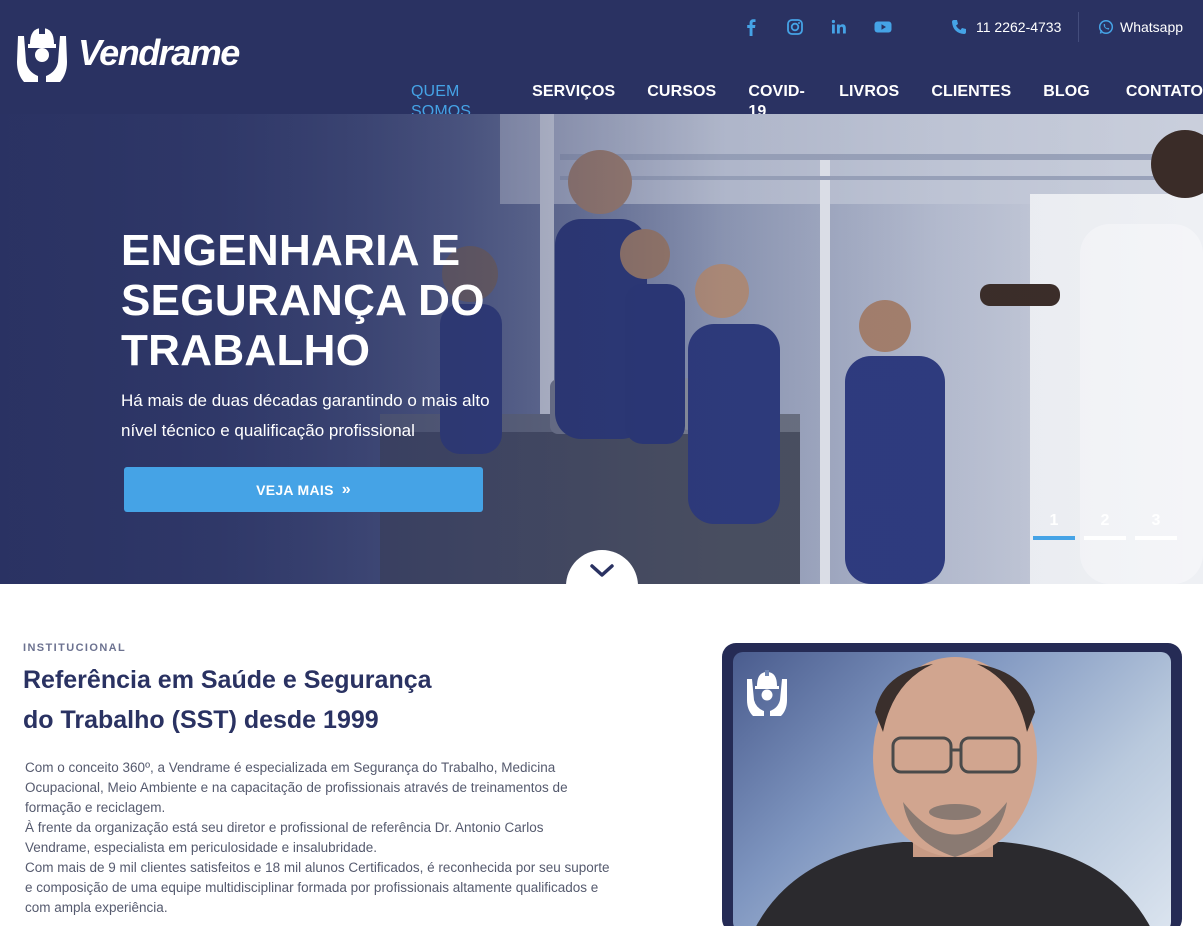 The height and width of the screenshot is (926, 1203). Describe the element at coordinates (1106, 27) in the screenshot. I see `whatsapp-icon` at that location.